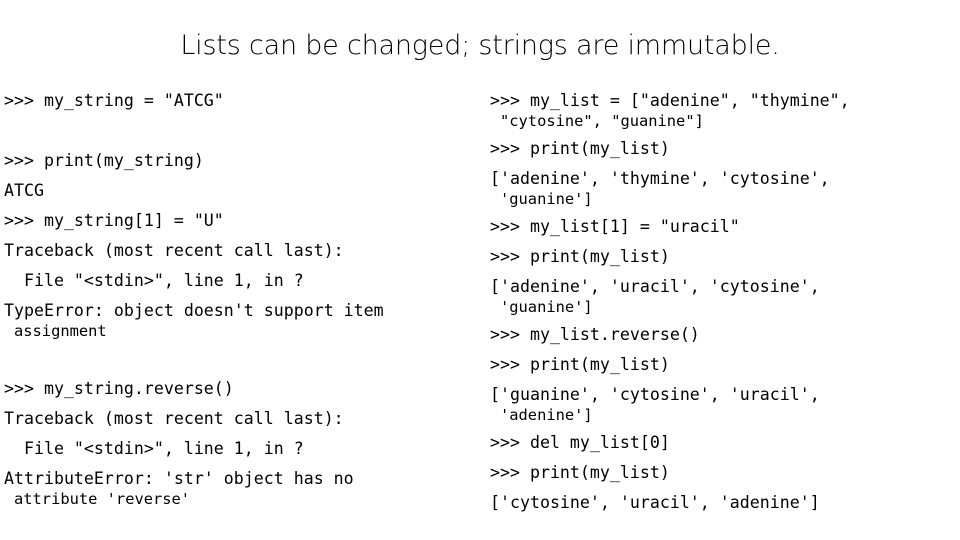 The height and width of the screenshot is (540, 960). What do you see at coordinates (580, 442) in the screenshot?
I see `code-line: >>> del my_list[0]` at bounding box center [580, 442].